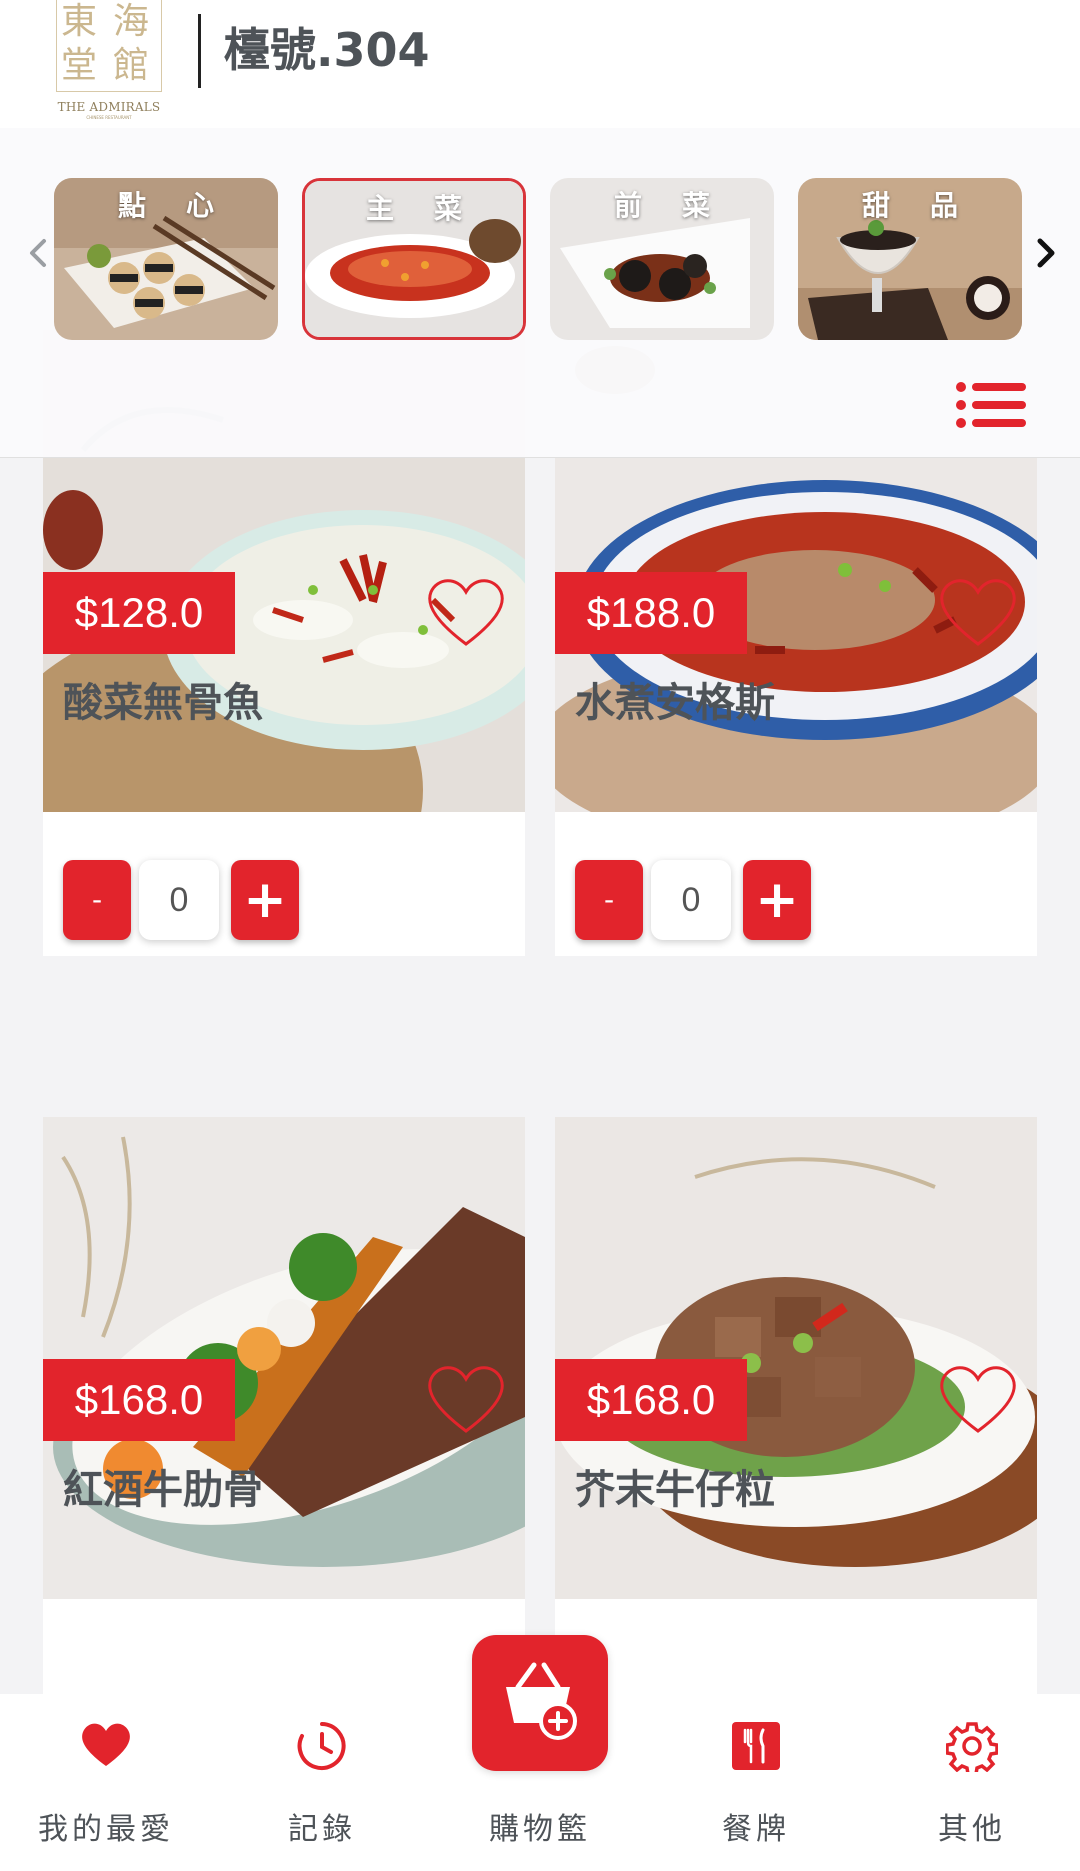  I want to click on basket-plus-icon, so click(541, 1701).